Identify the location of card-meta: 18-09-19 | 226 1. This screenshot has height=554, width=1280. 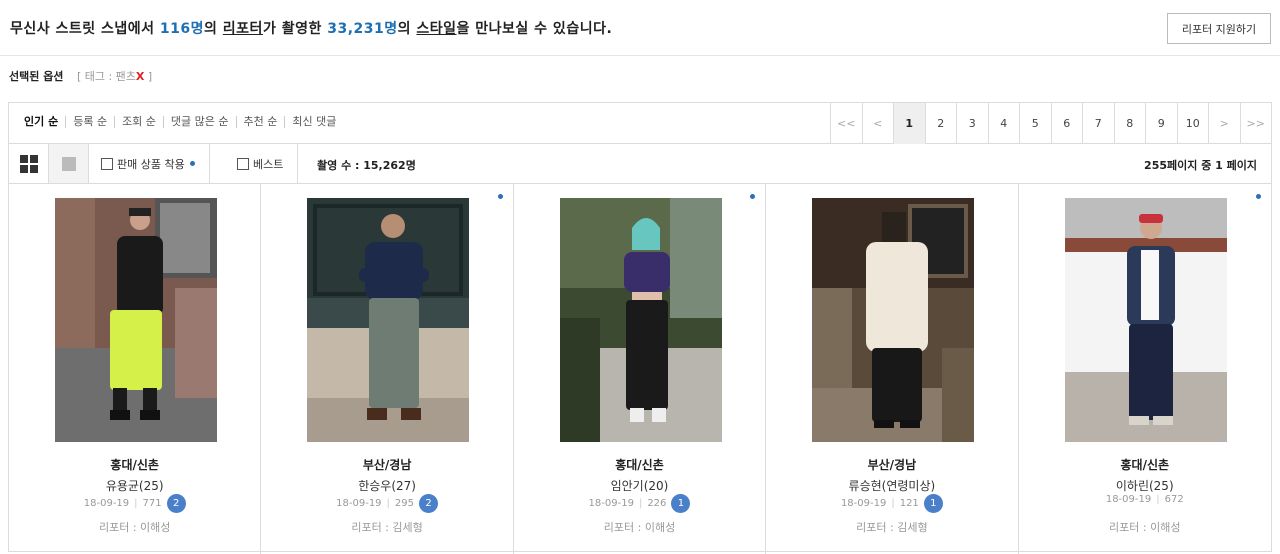
(639, 503).